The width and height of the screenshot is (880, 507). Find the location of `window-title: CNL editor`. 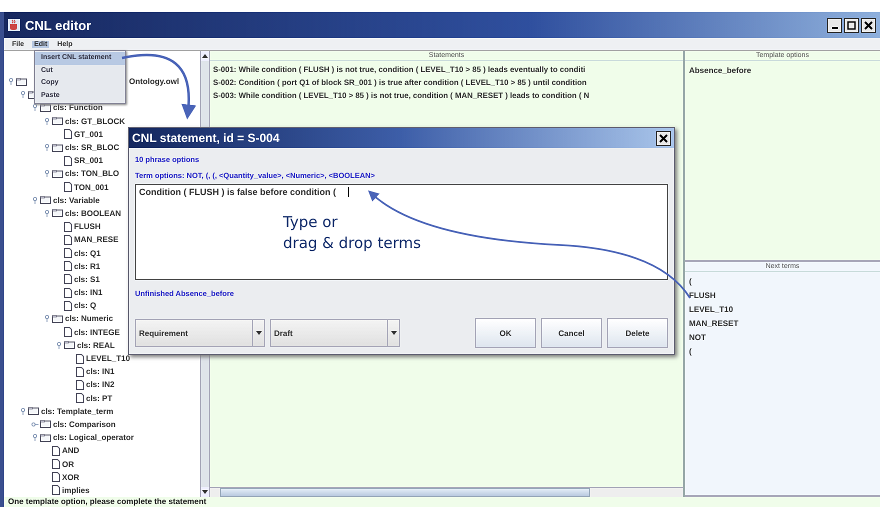

window-title: CNL editor is located at coordinates (58, 25).